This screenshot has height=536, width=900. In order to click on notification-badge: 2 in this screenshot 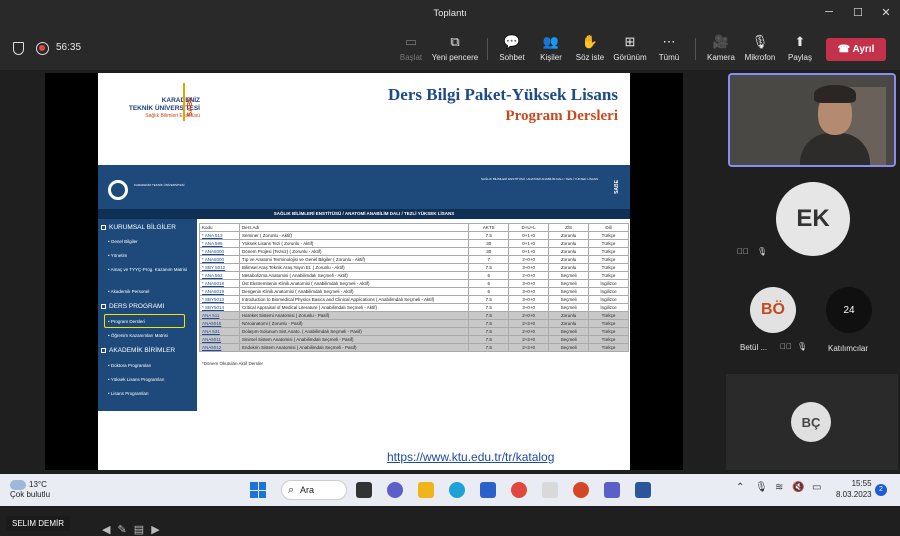, I will do `click(881, 490)`.